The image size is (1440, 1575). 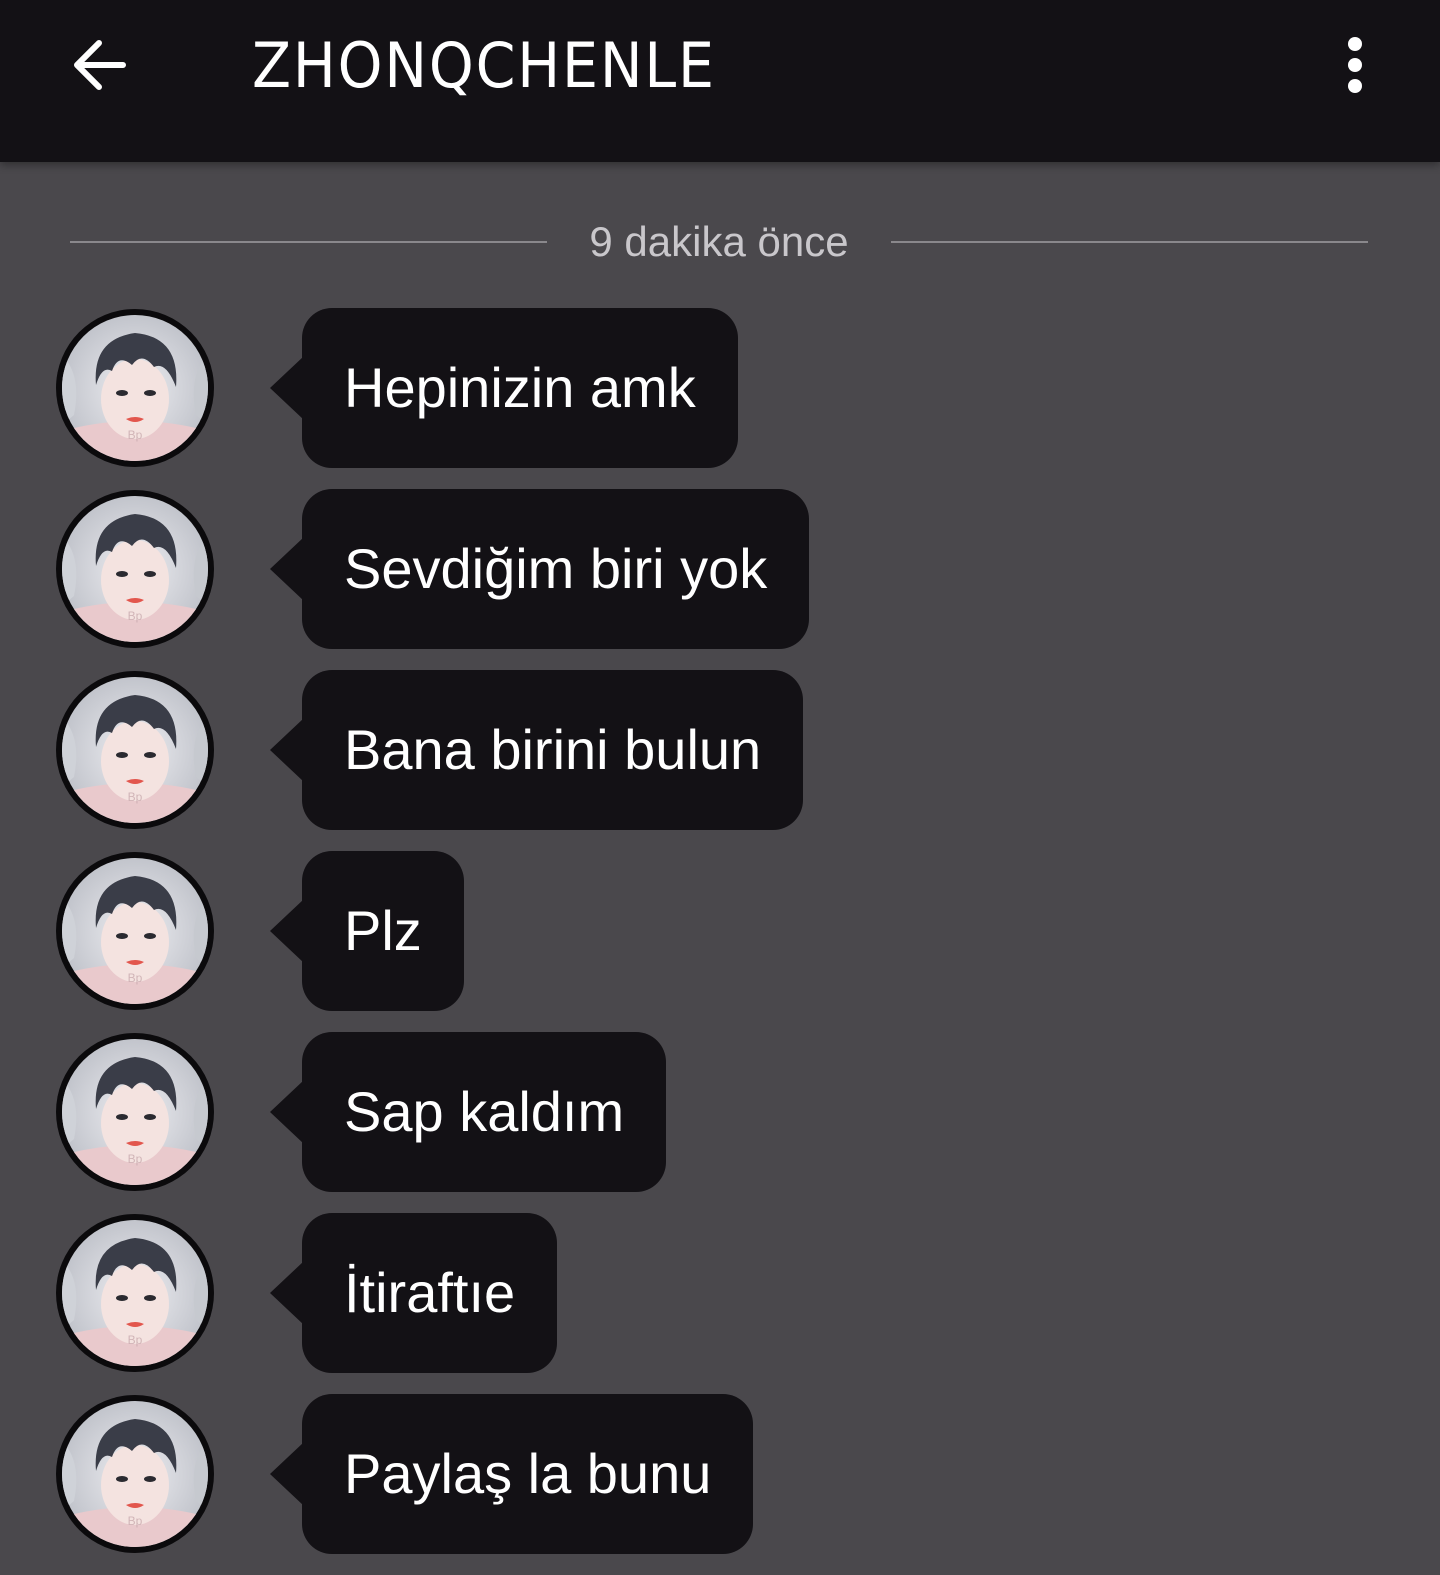 I want to click on message-row: Bp Sap kaldım, so click(x=720, y=1122).